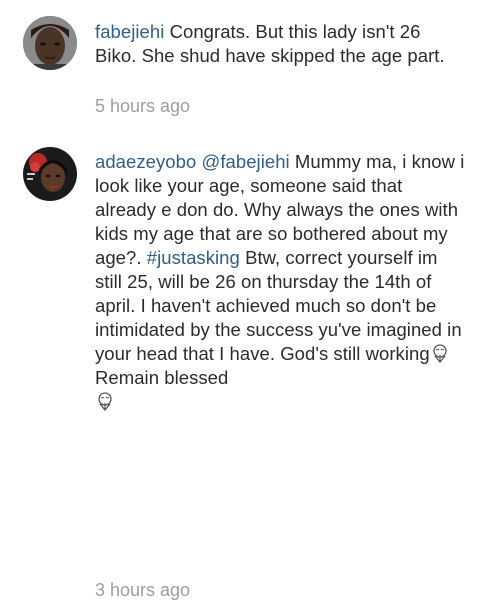 Image resolution: width=479 pixels, height=601 pixels. What do you see at coordinates (129, 31) in the screenshot?
I see `comment-username: fabejiehi` at bounding box center [129, 31].